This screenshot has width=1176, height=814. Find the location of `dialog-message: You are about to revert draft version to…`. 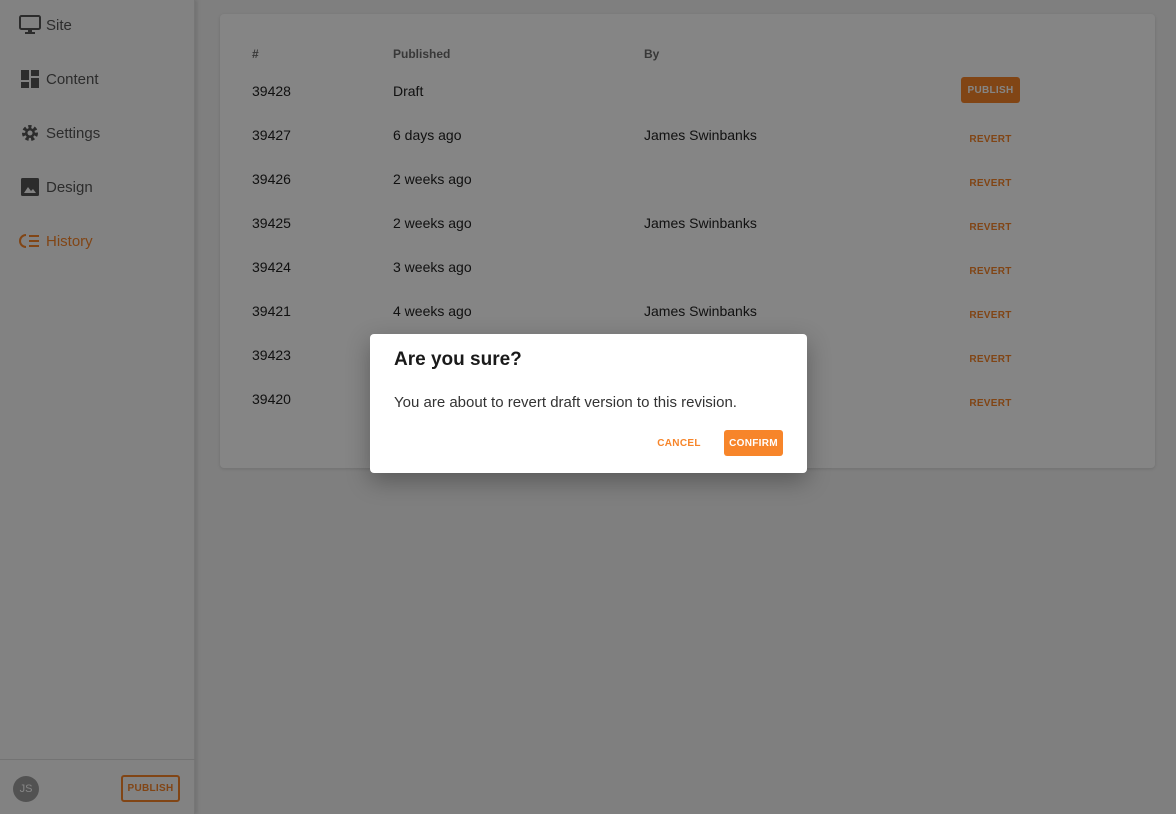

dialog-message: You are about to revert draft version to… is located at coordinates (565, 402).